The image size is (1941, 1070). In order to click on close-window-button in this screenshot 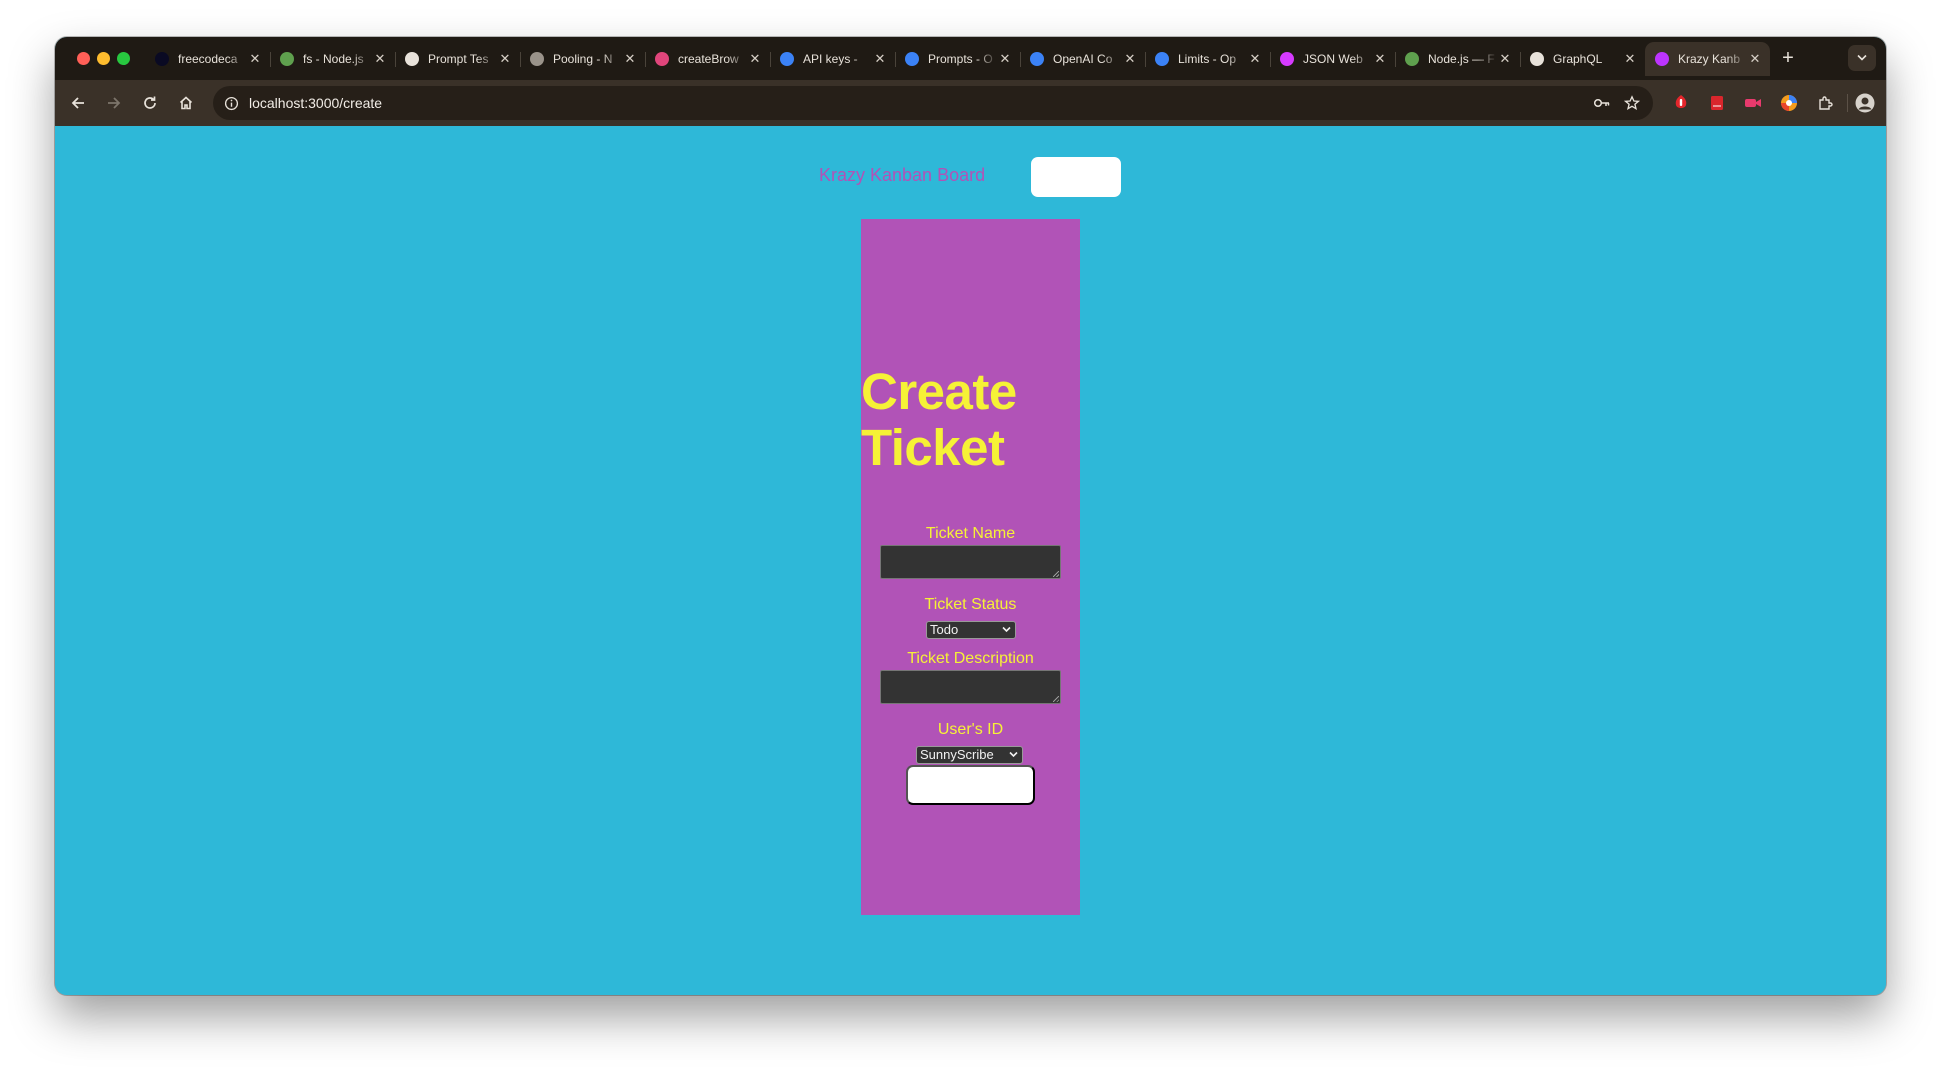, I will do `click(83, 58)`.